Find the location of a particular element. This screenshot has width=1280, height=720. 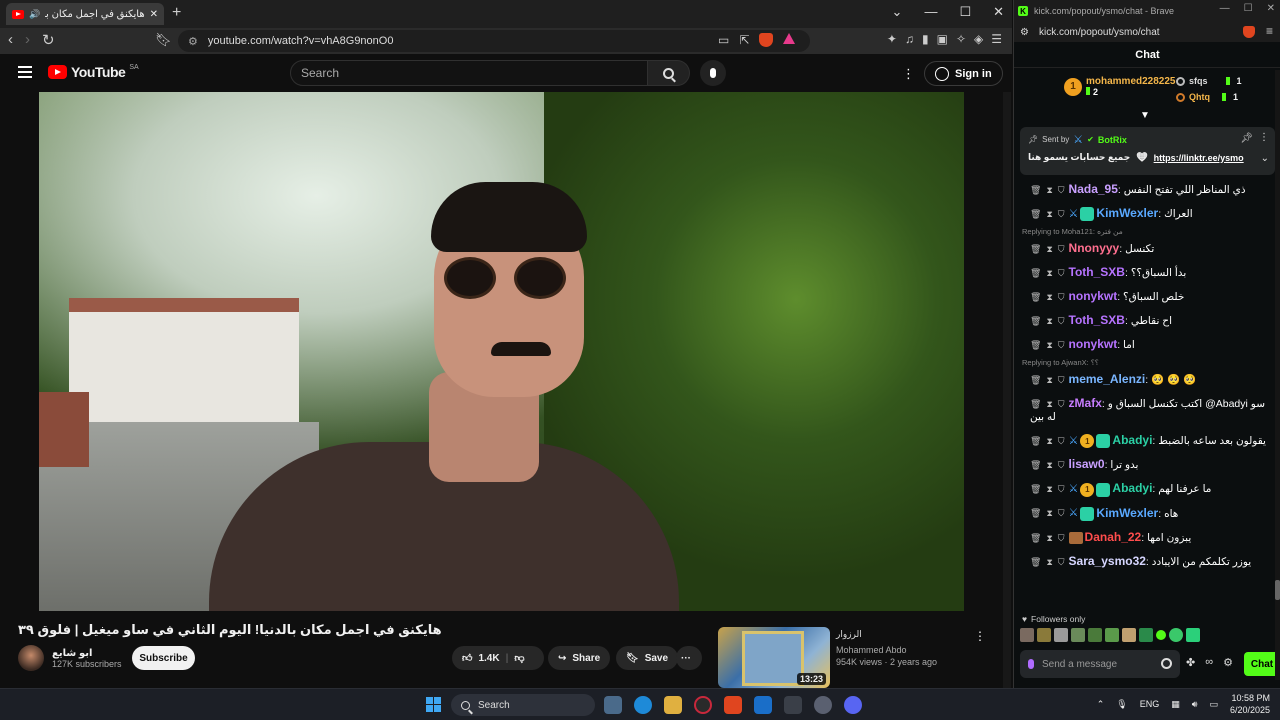

infinity-icon: ∞ is located at coordinates (1209, 662).